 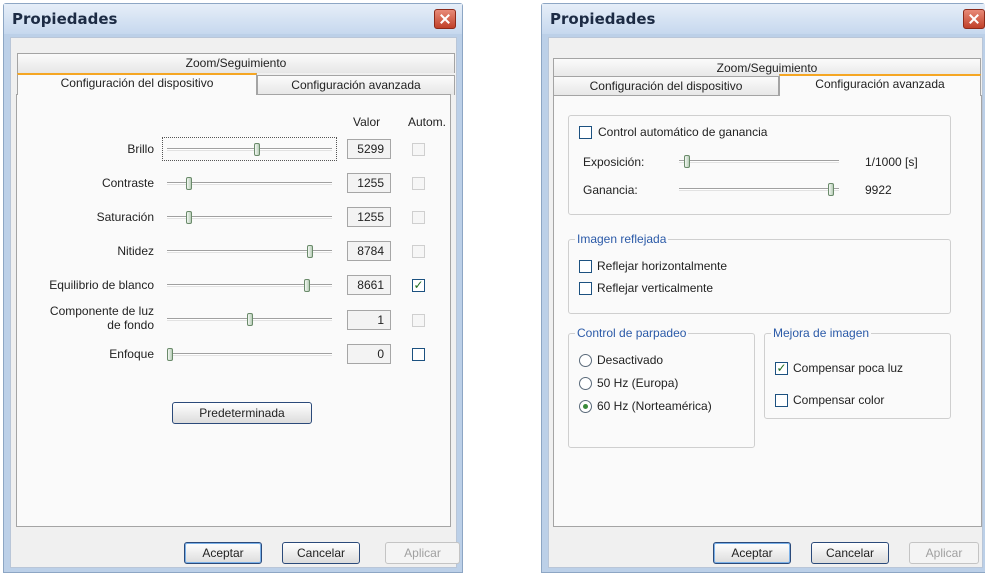 I want to click on compensate-color-checkbox, so click(x=781, y=400).